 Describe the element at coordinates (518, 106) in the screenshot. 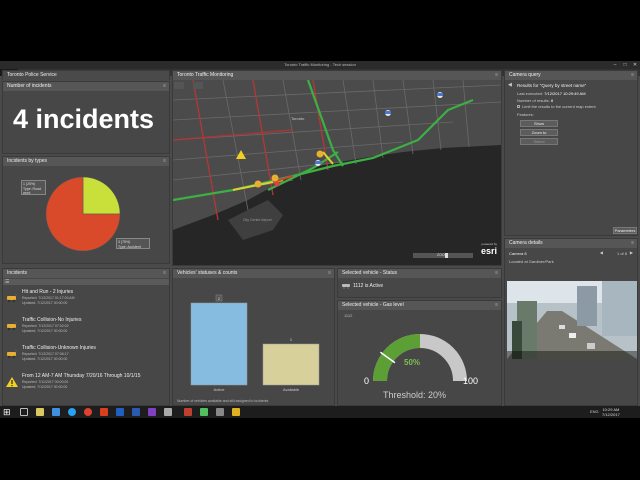

I see `limit-extent-checkbox` at that location.